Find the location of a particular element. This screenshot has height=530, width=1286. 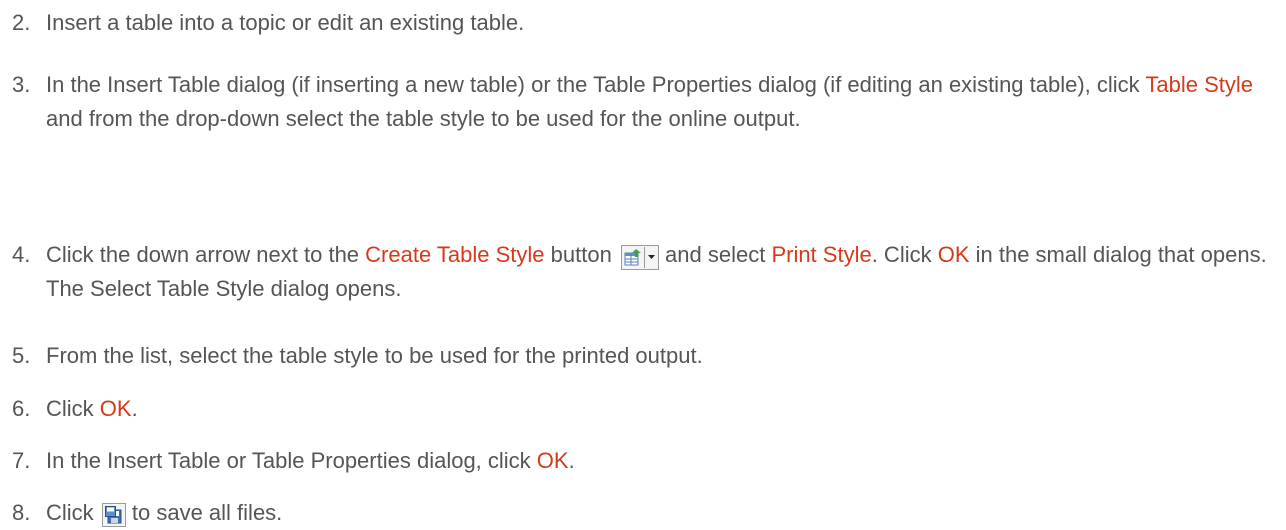

step-number: 4. is located at coordinates (21, 254).